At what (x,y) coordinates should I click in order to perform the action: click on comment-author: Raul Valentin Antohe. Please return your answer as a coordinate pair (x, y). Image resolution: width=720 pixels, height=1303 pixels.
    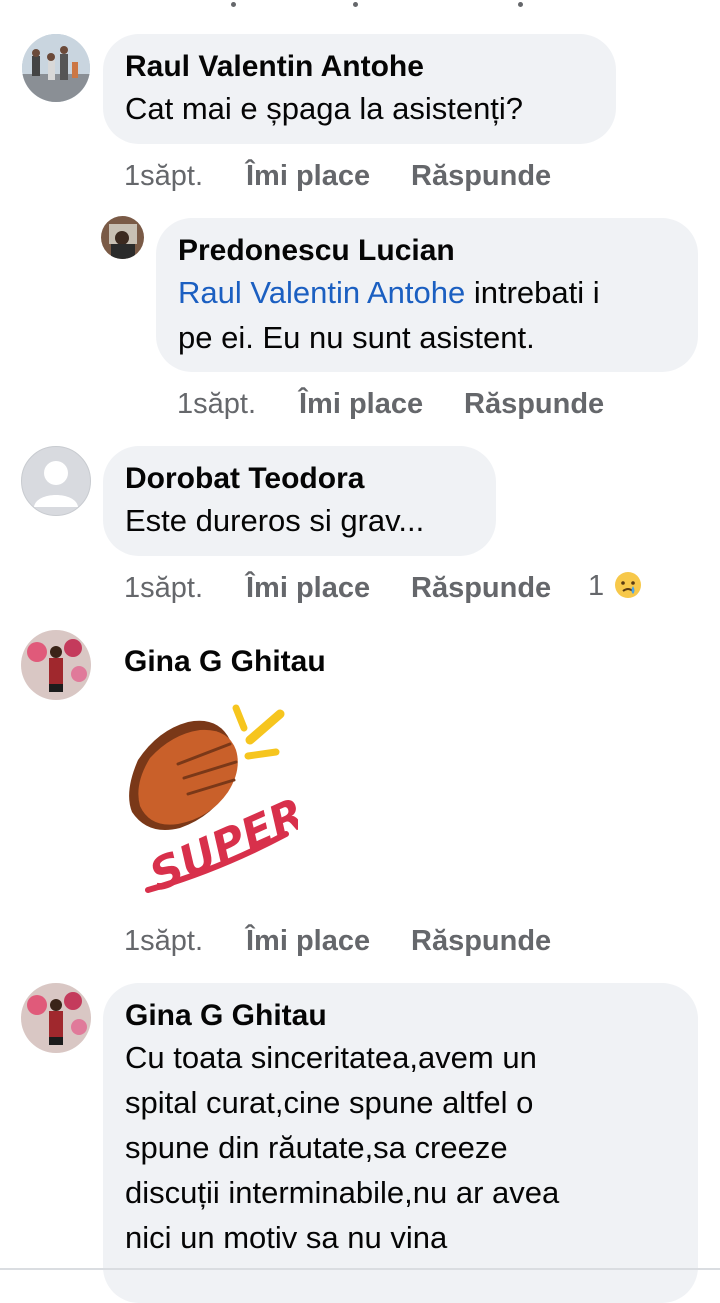
    Looking at the image, I should click on (359, 67).